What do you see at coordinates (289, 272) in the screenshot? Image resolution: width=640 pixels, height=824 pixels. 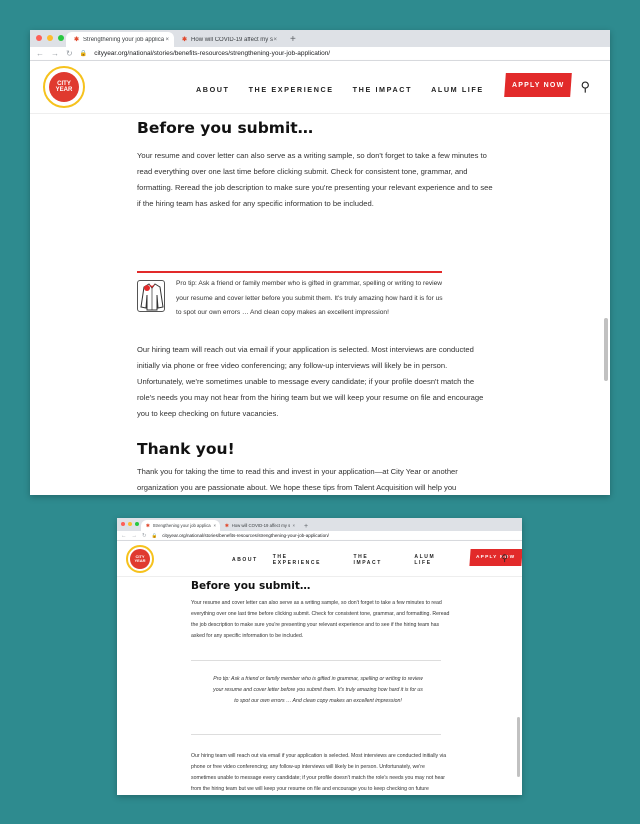 I see `tip-divider` at bounding box center [289, 272].